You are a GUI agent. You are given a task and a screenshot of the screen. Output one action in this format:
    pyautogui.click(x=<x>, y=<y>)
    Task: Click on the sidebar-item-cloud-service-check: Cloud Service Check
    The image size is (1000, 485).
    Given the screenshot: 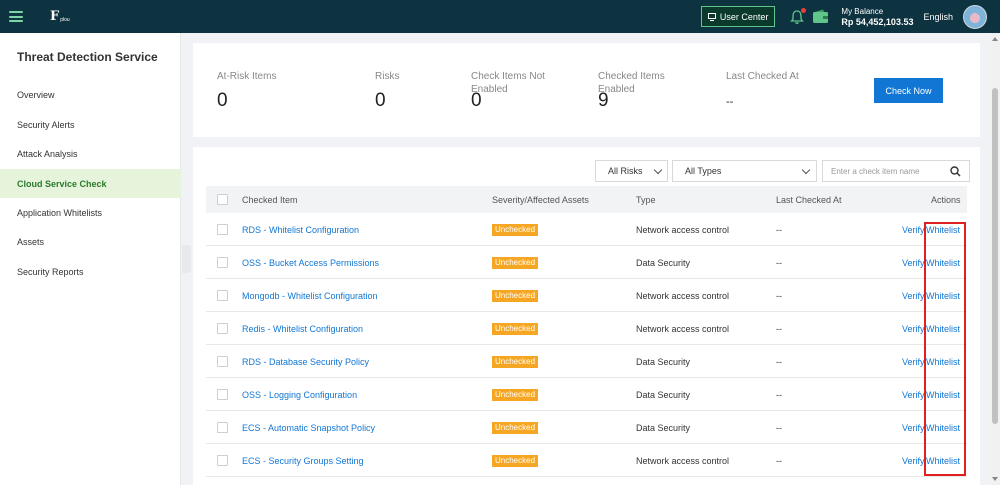 What is the action you would take?
    pyautogui.click(x=90, y=183)
    